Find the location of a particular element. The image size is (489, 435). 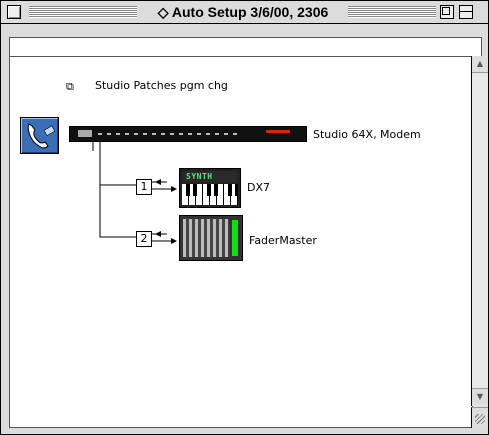

vertical-scrollbar: ▲ ▼ is located at coordinates (479, 231).